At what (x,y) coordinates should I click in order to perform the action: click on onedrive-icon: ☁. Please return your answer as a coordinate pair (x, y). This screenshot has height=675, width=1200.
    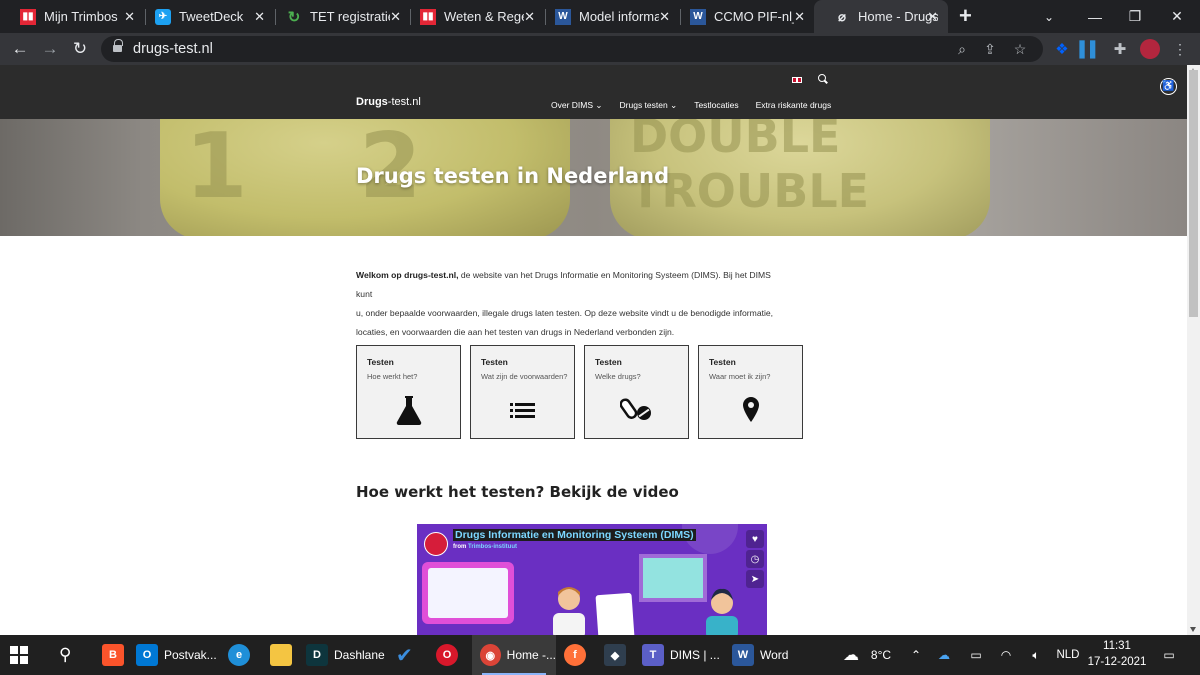
    Looking at the image, I should click on (944, 655).